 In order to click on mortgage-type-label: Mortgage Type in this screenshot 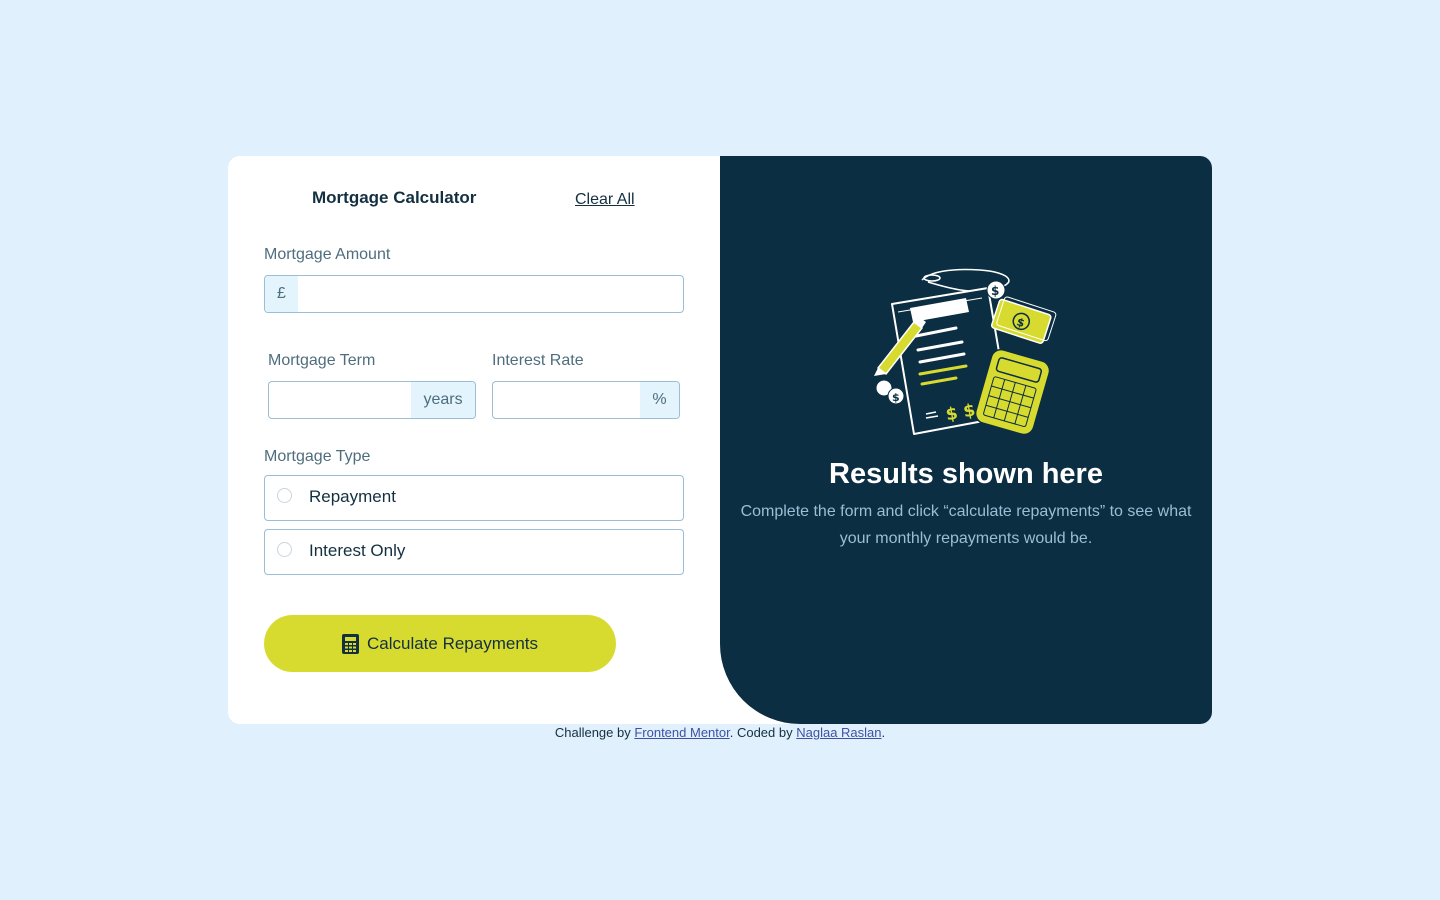, I will do `click(317, 456)`.